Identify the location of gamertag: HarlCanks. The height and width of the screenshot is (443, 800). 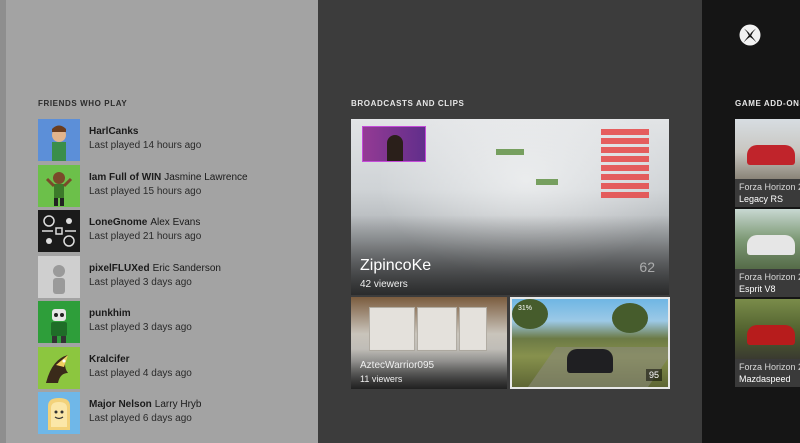
(114, 131).